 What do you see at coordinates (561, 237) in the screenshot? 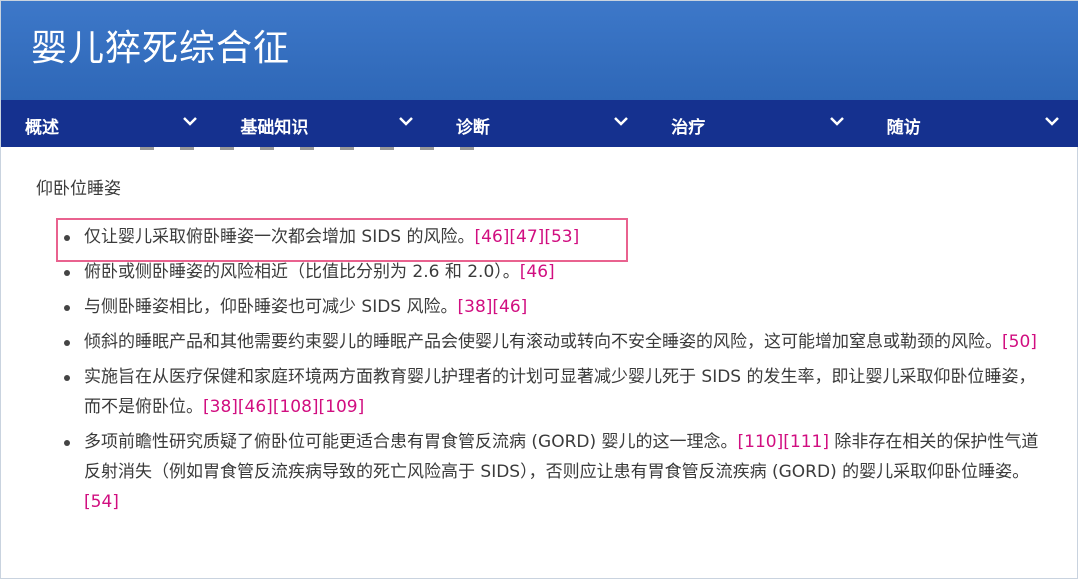
I see `reference-link: [53]` at bounding box center [561, 237].